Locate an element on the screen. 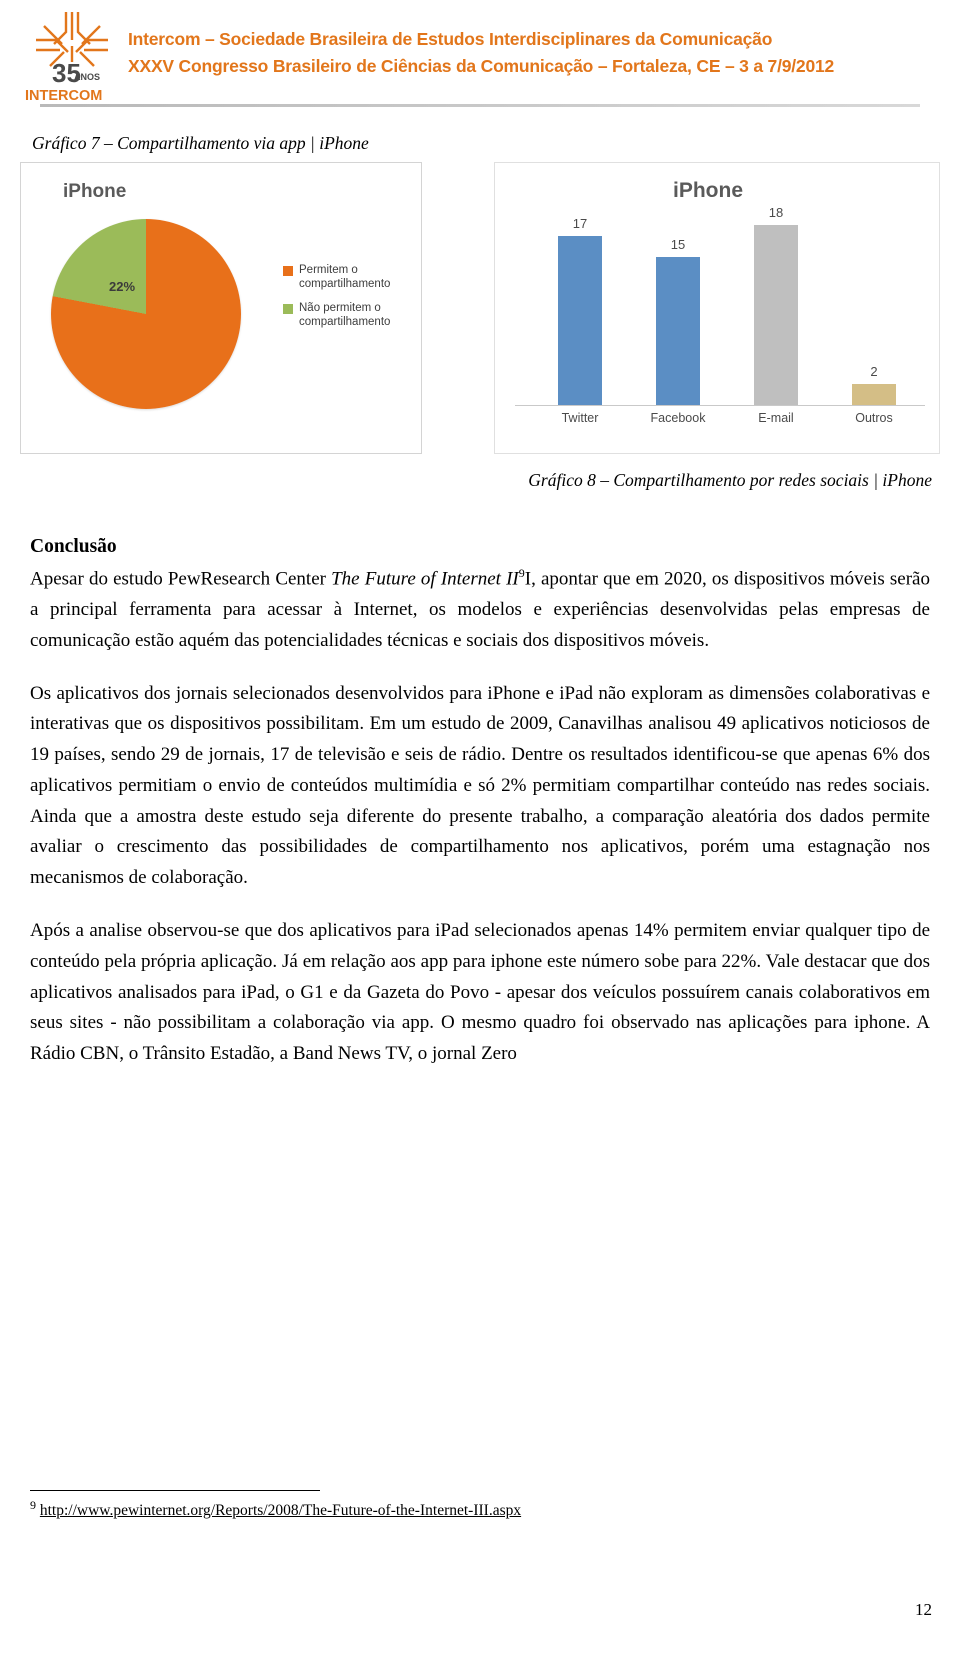  pie-label-permitem: 78% is located at coordinates (202, 426).